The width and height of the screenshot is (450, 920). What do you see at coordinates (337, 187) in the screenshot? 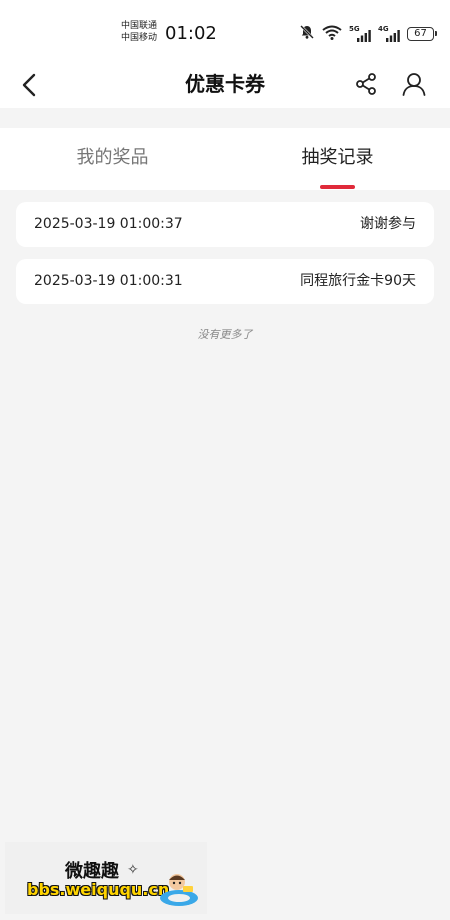
I see `active-tab-indicator` at bounding box center [337, 187].